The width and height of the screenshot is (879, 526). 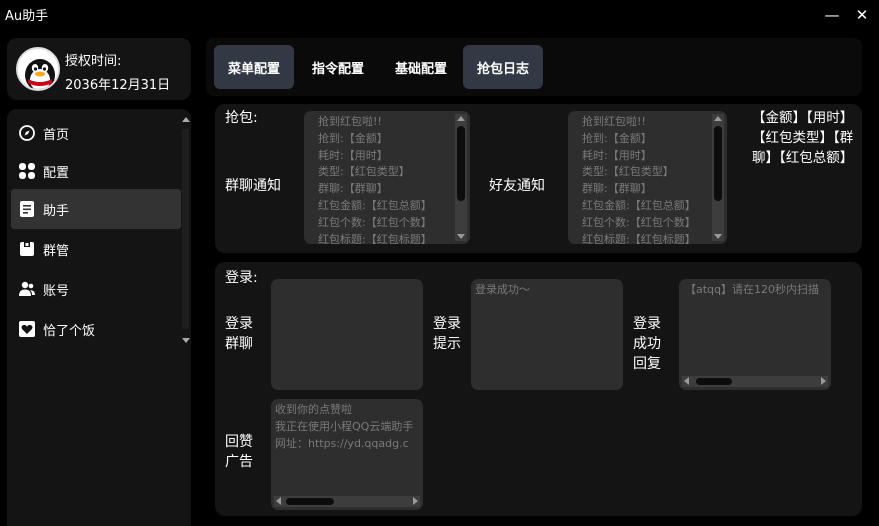 I want to click on group-notify-label: 群聊通知, so click(x=253, y=186).